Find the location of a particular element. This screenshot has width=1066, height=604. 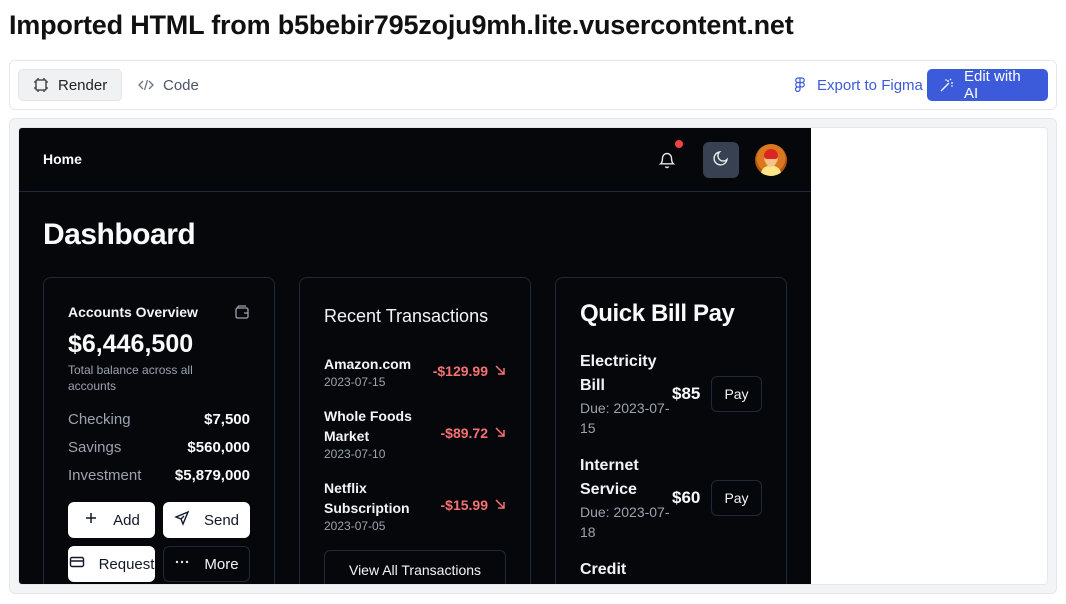

transaction-amount: -$89.72 is located at coordinates (473, 433).